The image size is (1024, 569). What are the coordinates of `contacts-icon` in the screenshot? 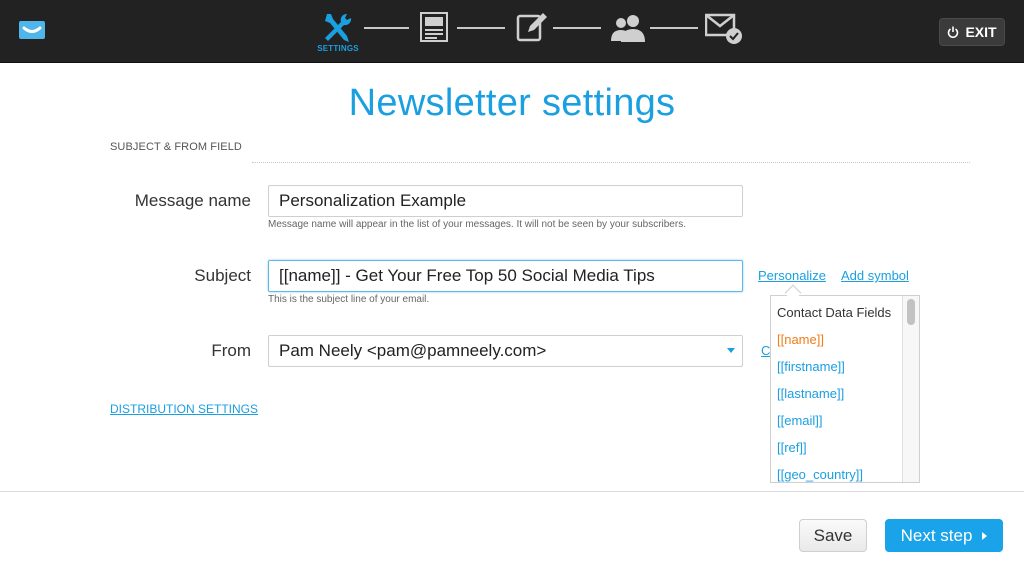 It's located at (628, 28).